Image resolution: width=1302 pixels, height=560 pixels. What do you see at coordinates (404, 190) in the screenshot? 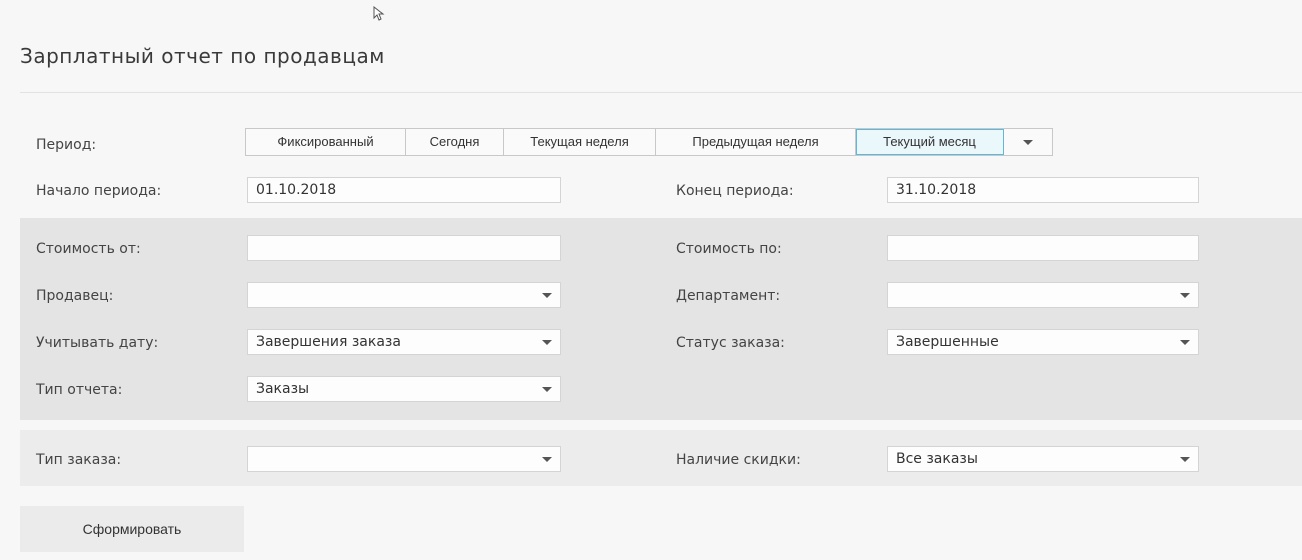
I see `start-period-input: 01.10.2018` at bounding box center [404, 190].